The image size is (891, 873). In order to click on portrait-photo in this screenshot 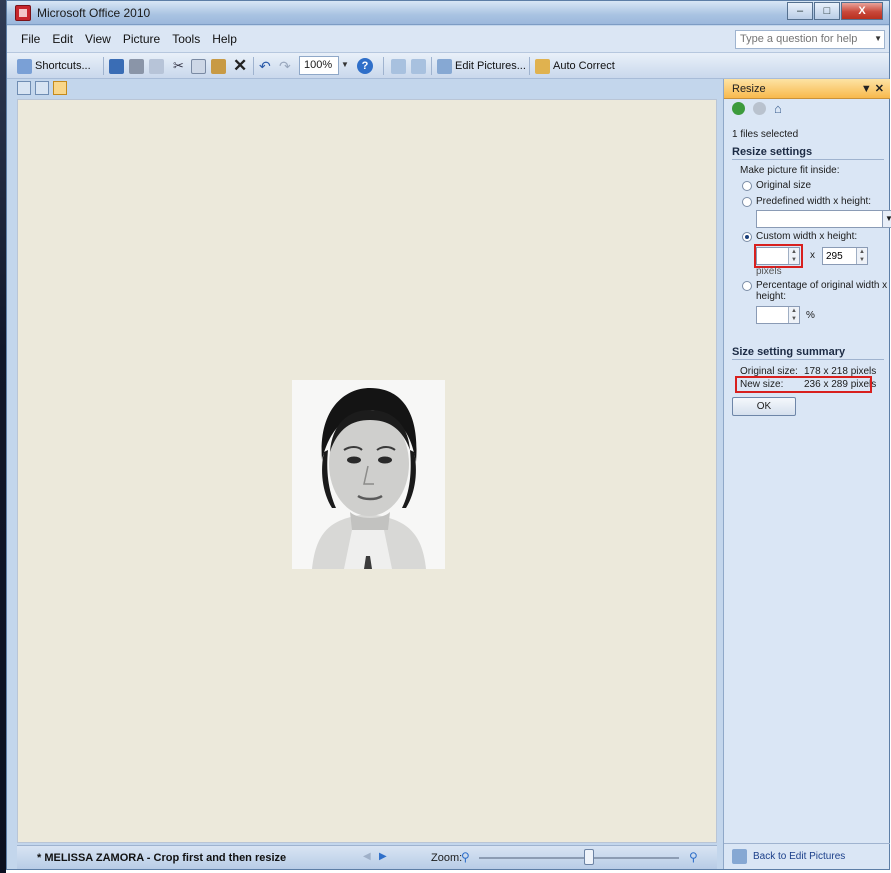, I will do `click(368, 474)`.